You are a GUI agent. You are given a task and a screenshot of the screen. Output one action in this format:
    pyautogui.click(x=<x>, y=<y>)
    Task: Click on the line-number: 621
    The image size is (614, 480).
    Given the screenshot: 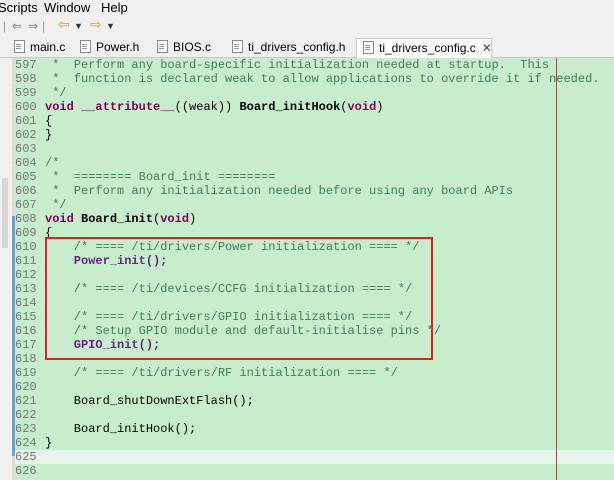 What is the action you would take?
    pyautogui.click(x=26, y=401)
    